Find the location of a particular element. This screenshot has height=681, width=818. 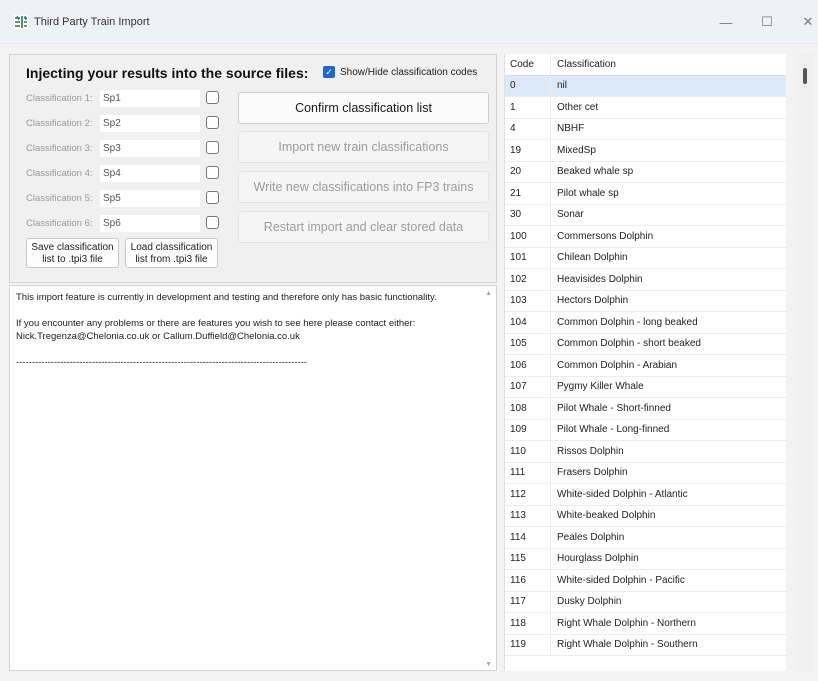

confirm-classification-list-button: Confirm classification list is located at coordinates (363, 108).